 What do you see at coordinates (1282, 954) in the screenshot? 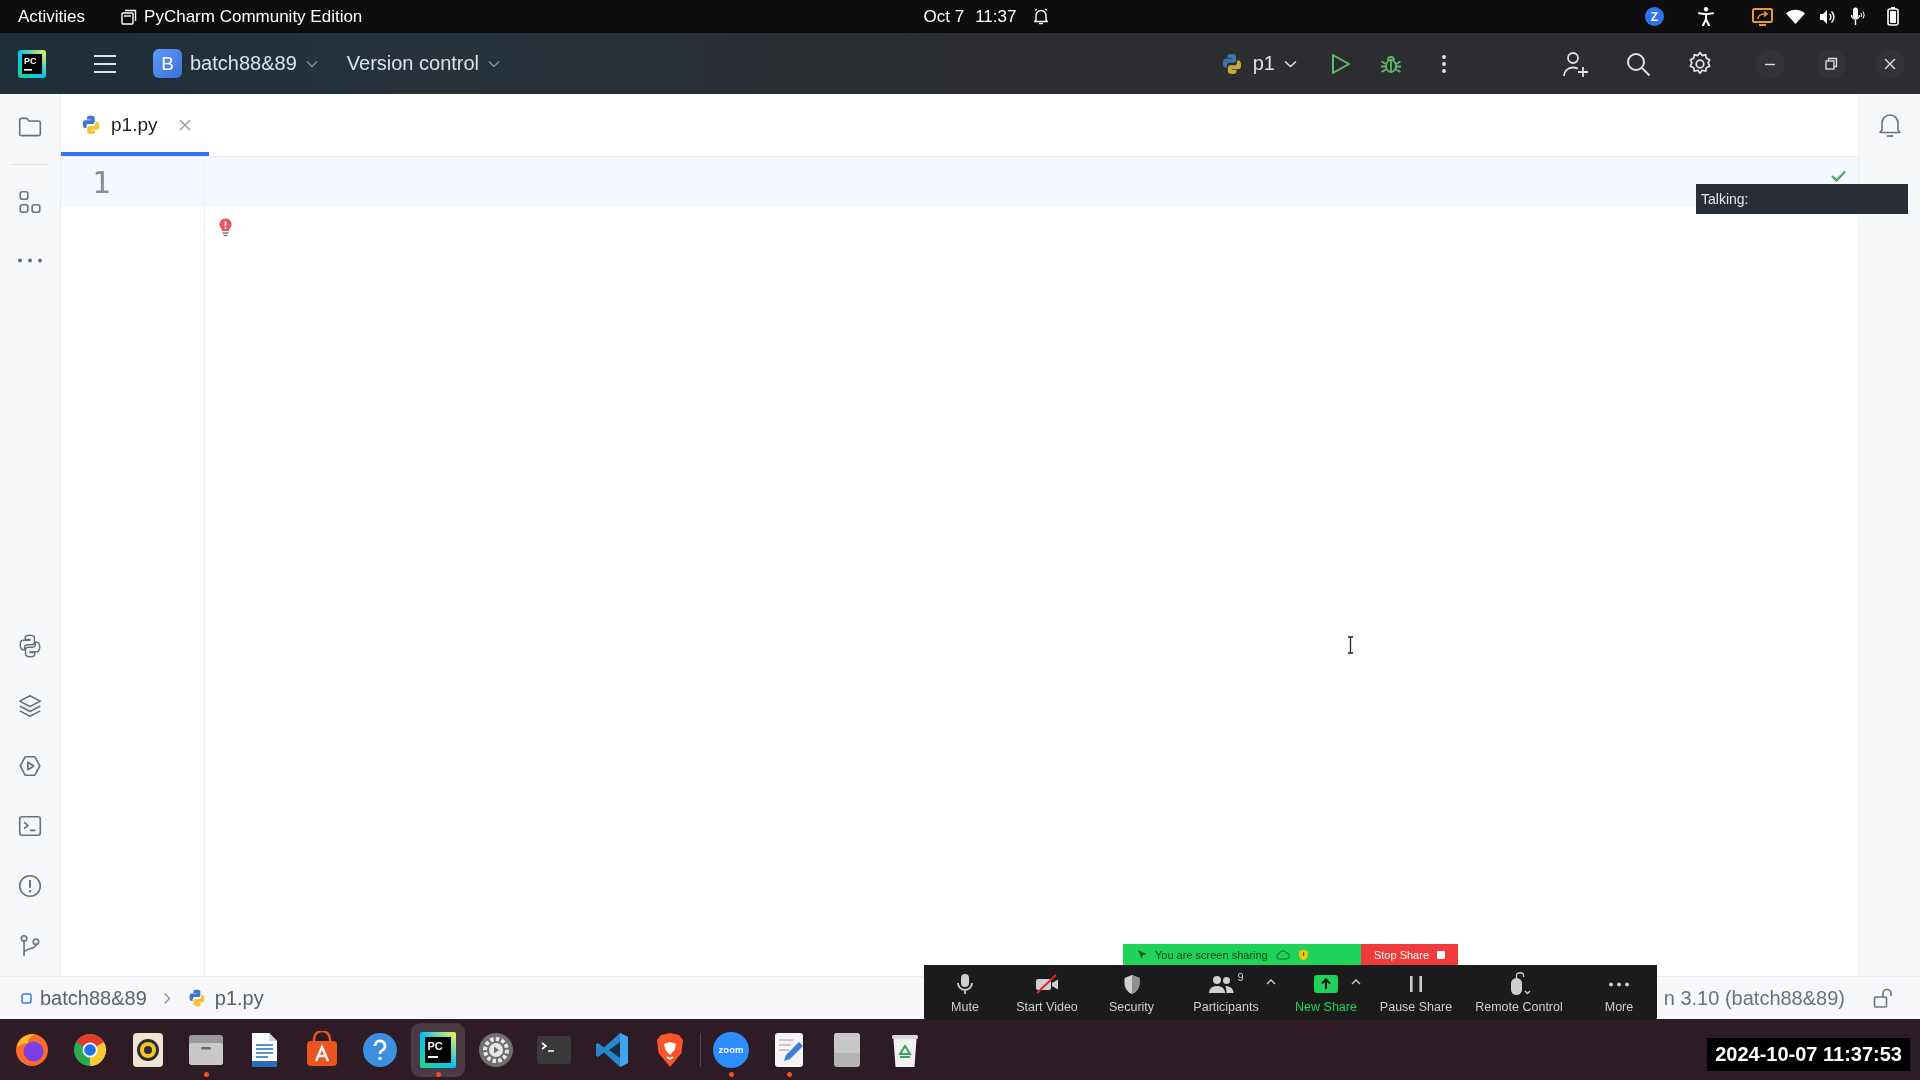
I see `cloud-icon` at bounding box center [1282, 954].